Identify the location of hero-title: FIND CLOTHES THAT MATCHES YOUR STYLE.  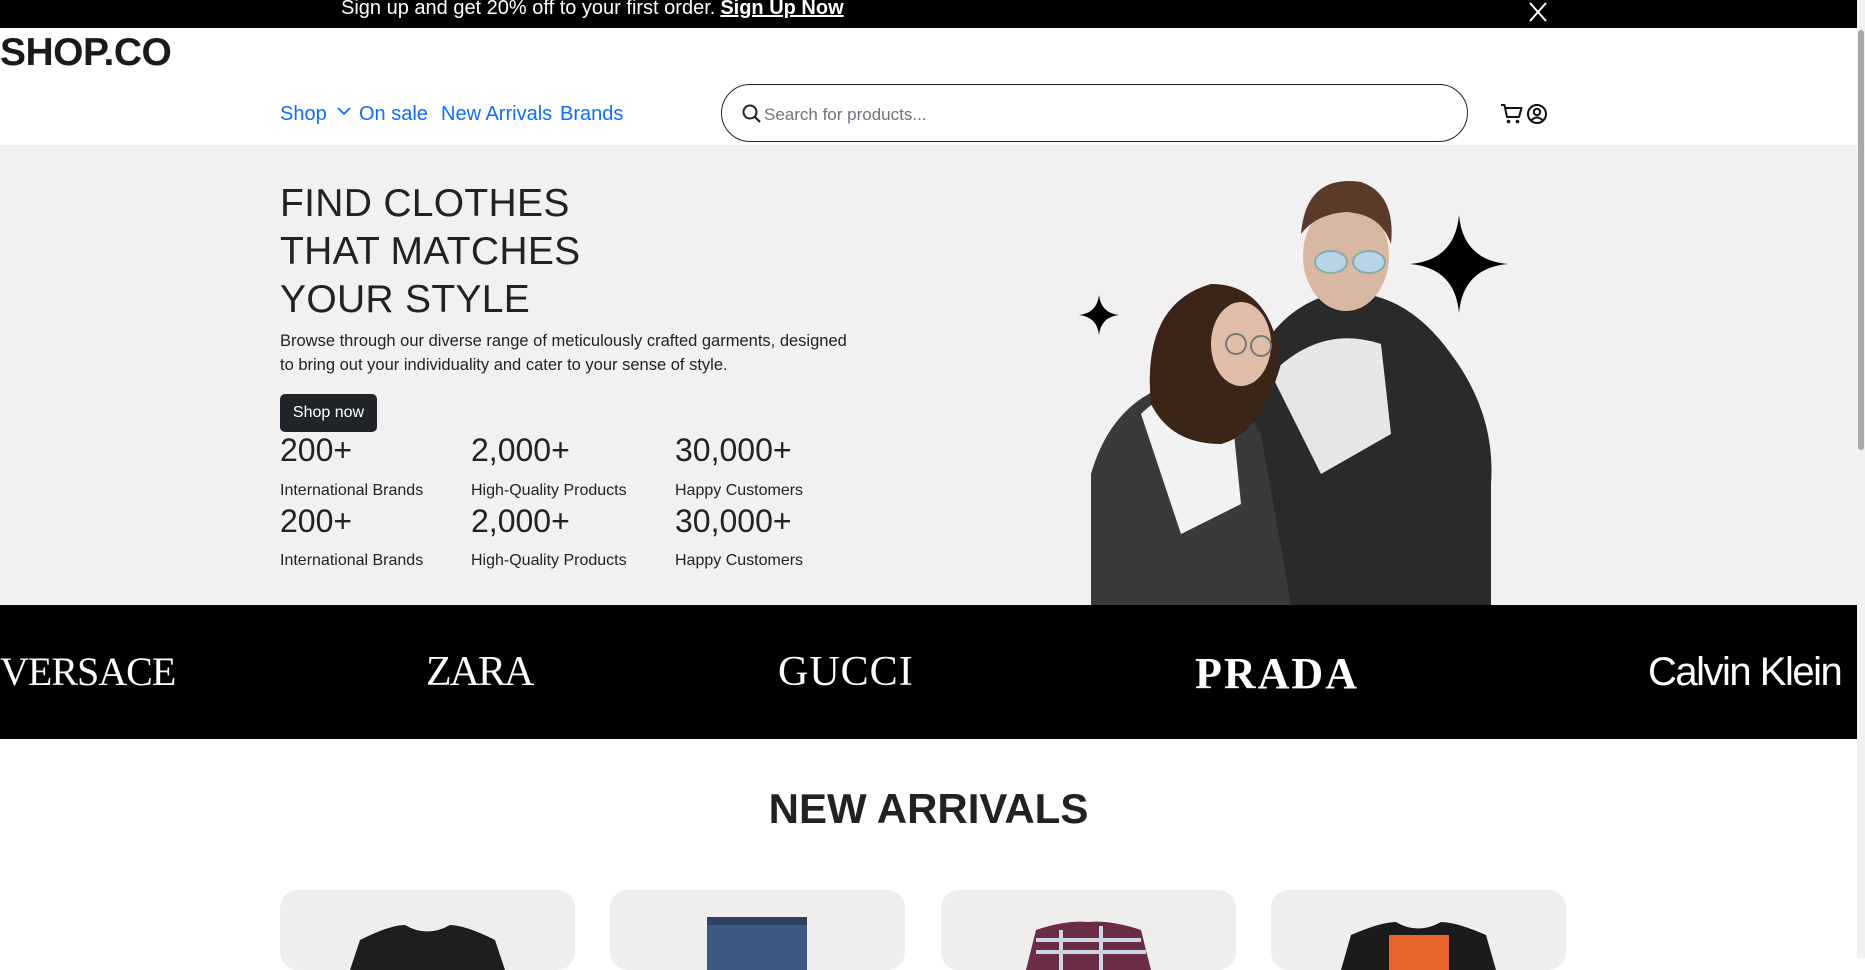
(430, 252).